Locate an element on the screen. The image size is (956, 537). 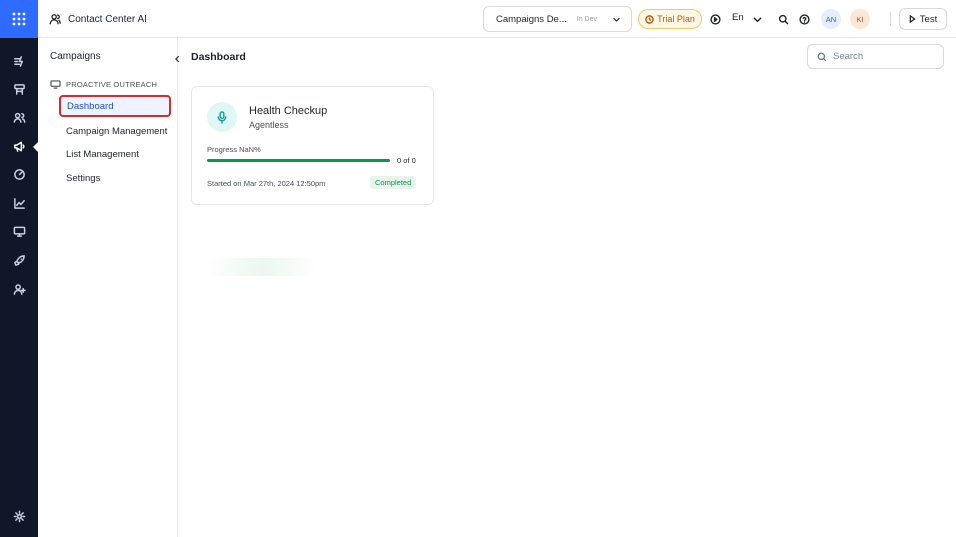
flows-icon is located at coordinates (19, 89).